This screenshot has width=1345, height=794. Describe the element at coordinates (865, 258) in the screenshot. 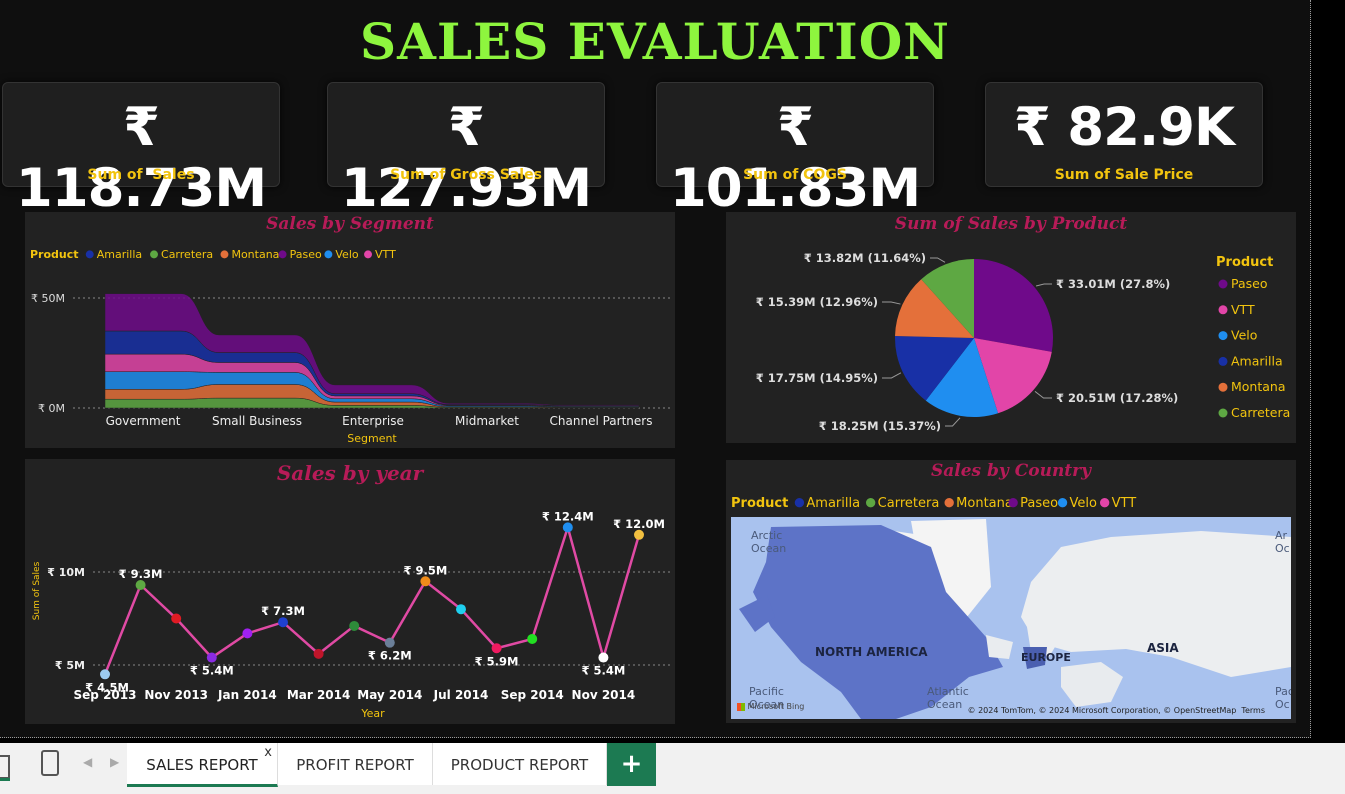

I see `pie-data-label: ₹ 13.82M (11.64%)` at that location.